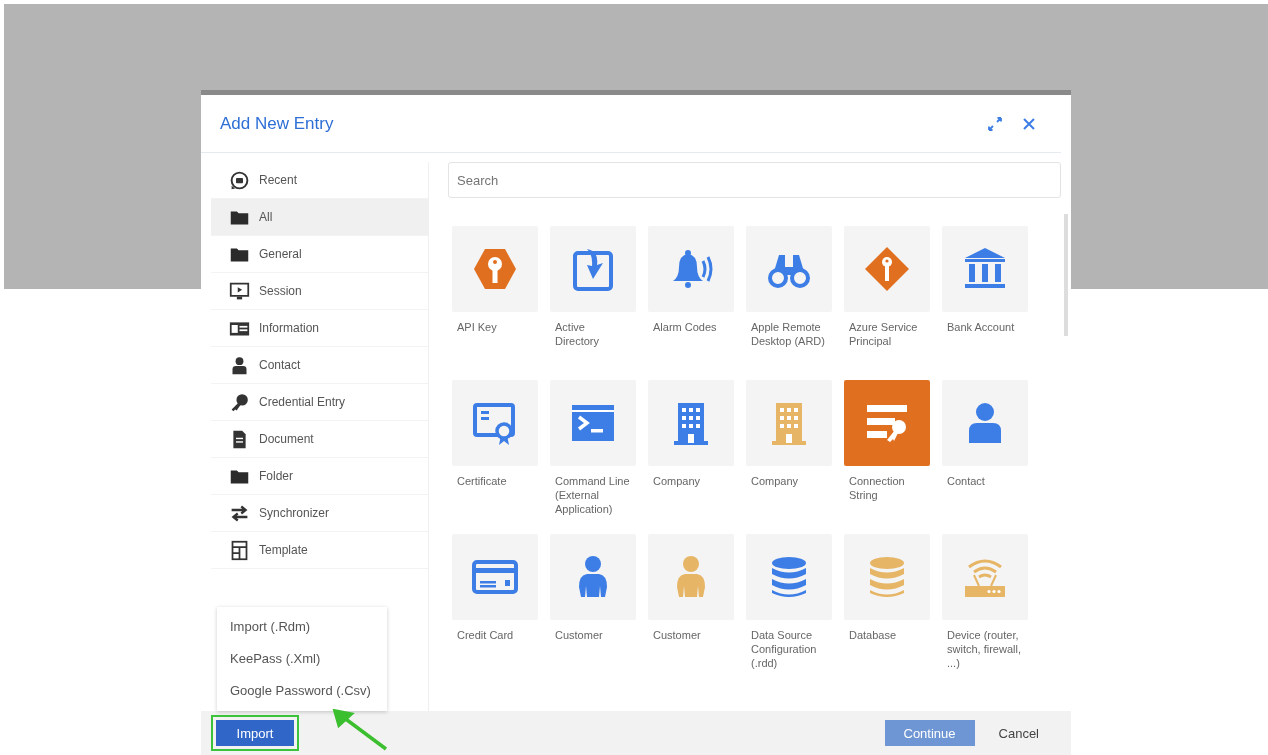 The image size is (1268, 755). Describe the element at coordinates (319, 217) in the screenshot. I see `sidebar-item: All` at that location.